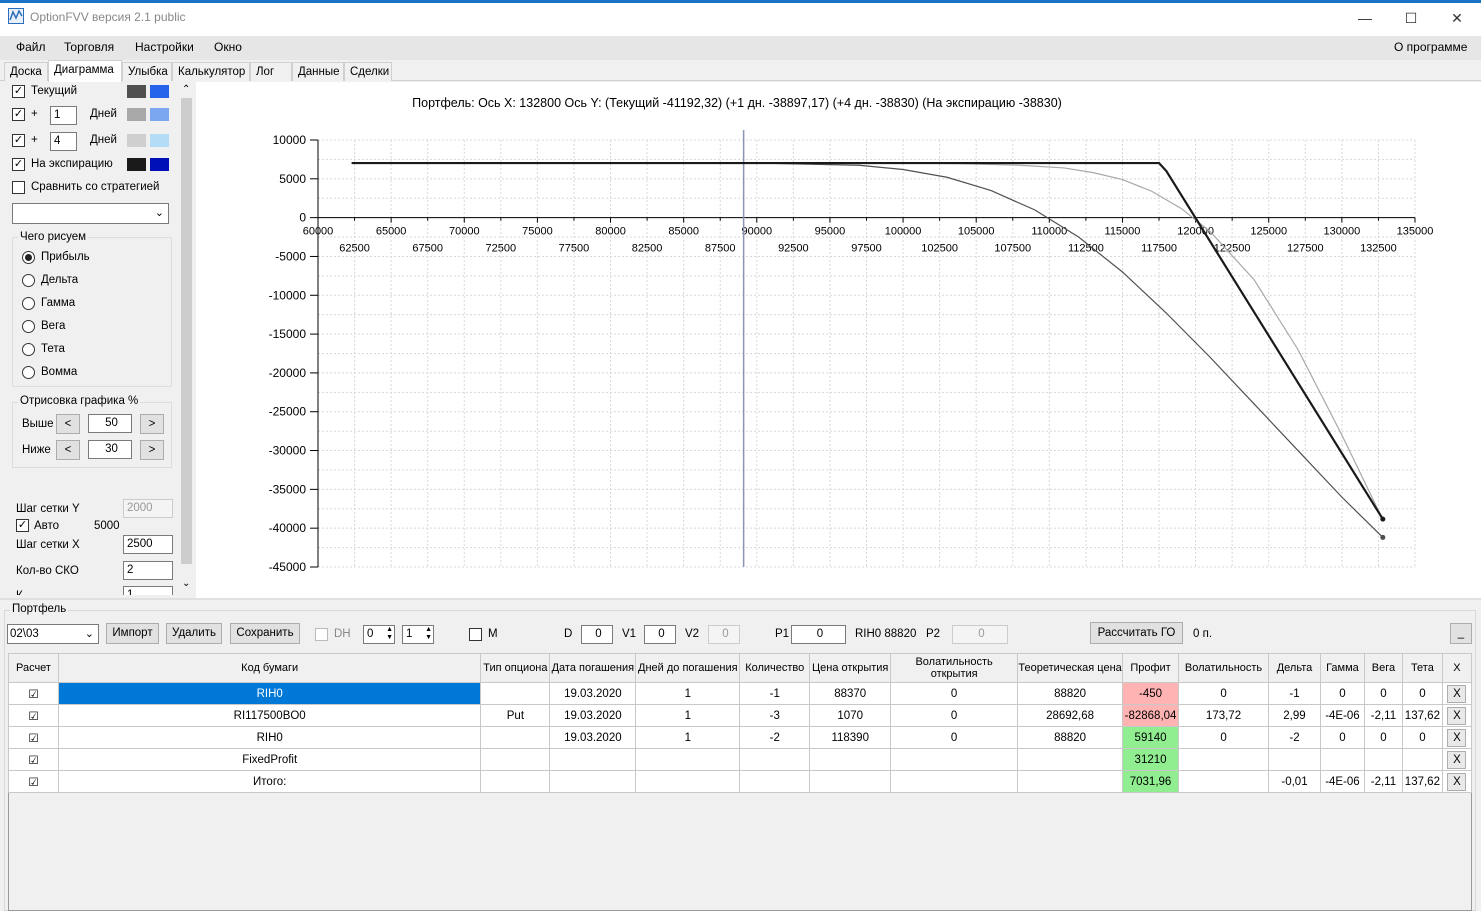 The width and height of the screenshot is (1481, 911). I want to click on menu-trading: Торговля, so click(89, 47).